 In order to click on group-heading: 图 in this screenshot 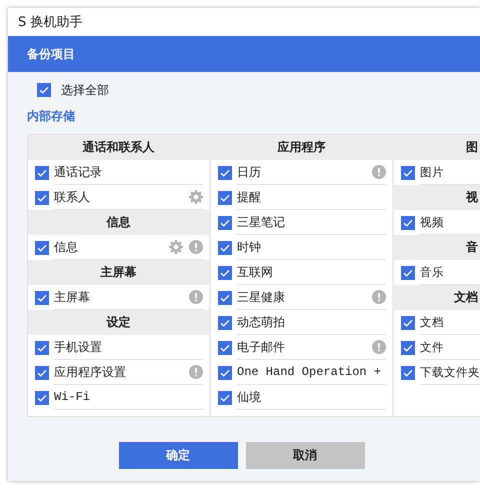, I will do `click(437, 147)`.